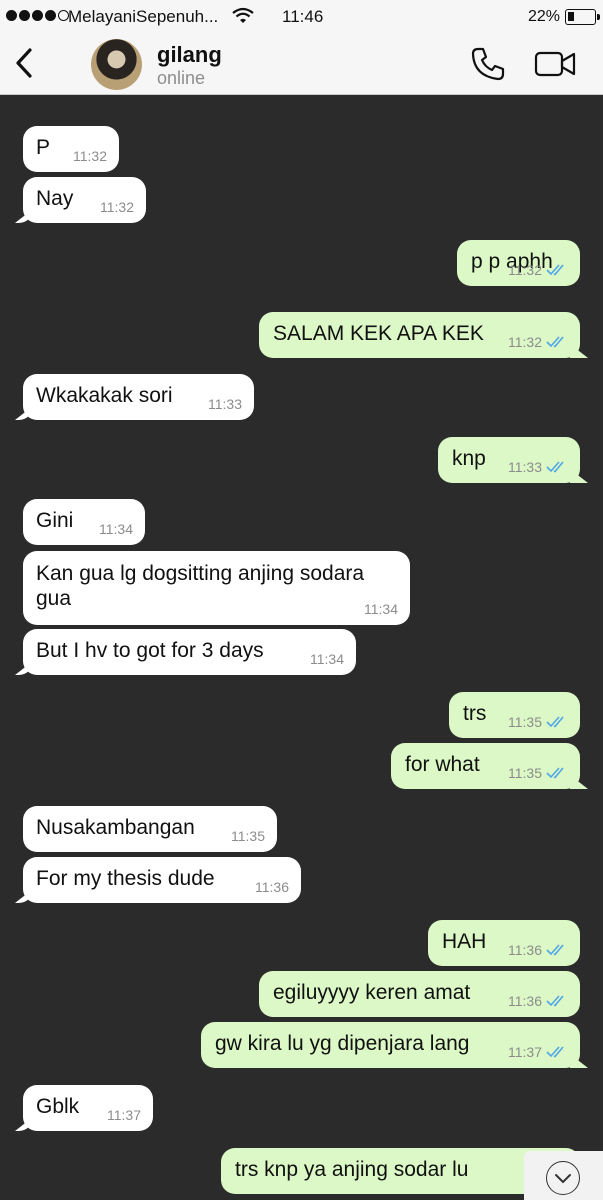  What do you see at coordinates (352, 1169) in the screenshot?
I see `message-text: trs knp ya anjing sodar lu` at bounding box center [352, 1169].